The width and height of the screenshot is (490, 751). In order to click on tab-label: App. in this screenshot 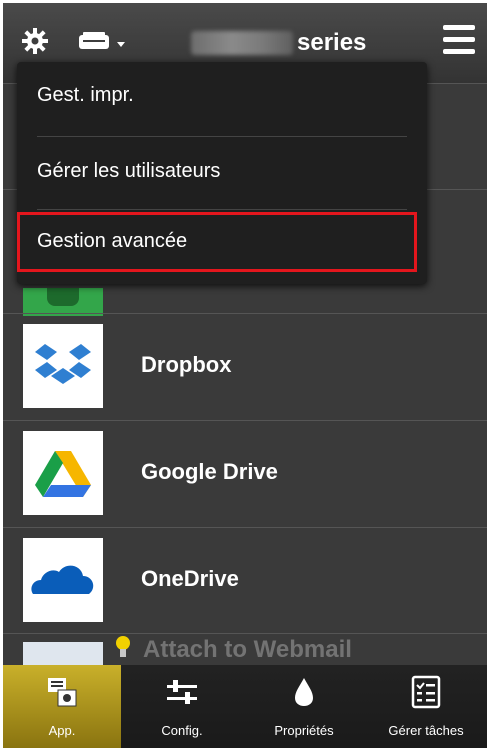, I will do `click(62, 730)`.